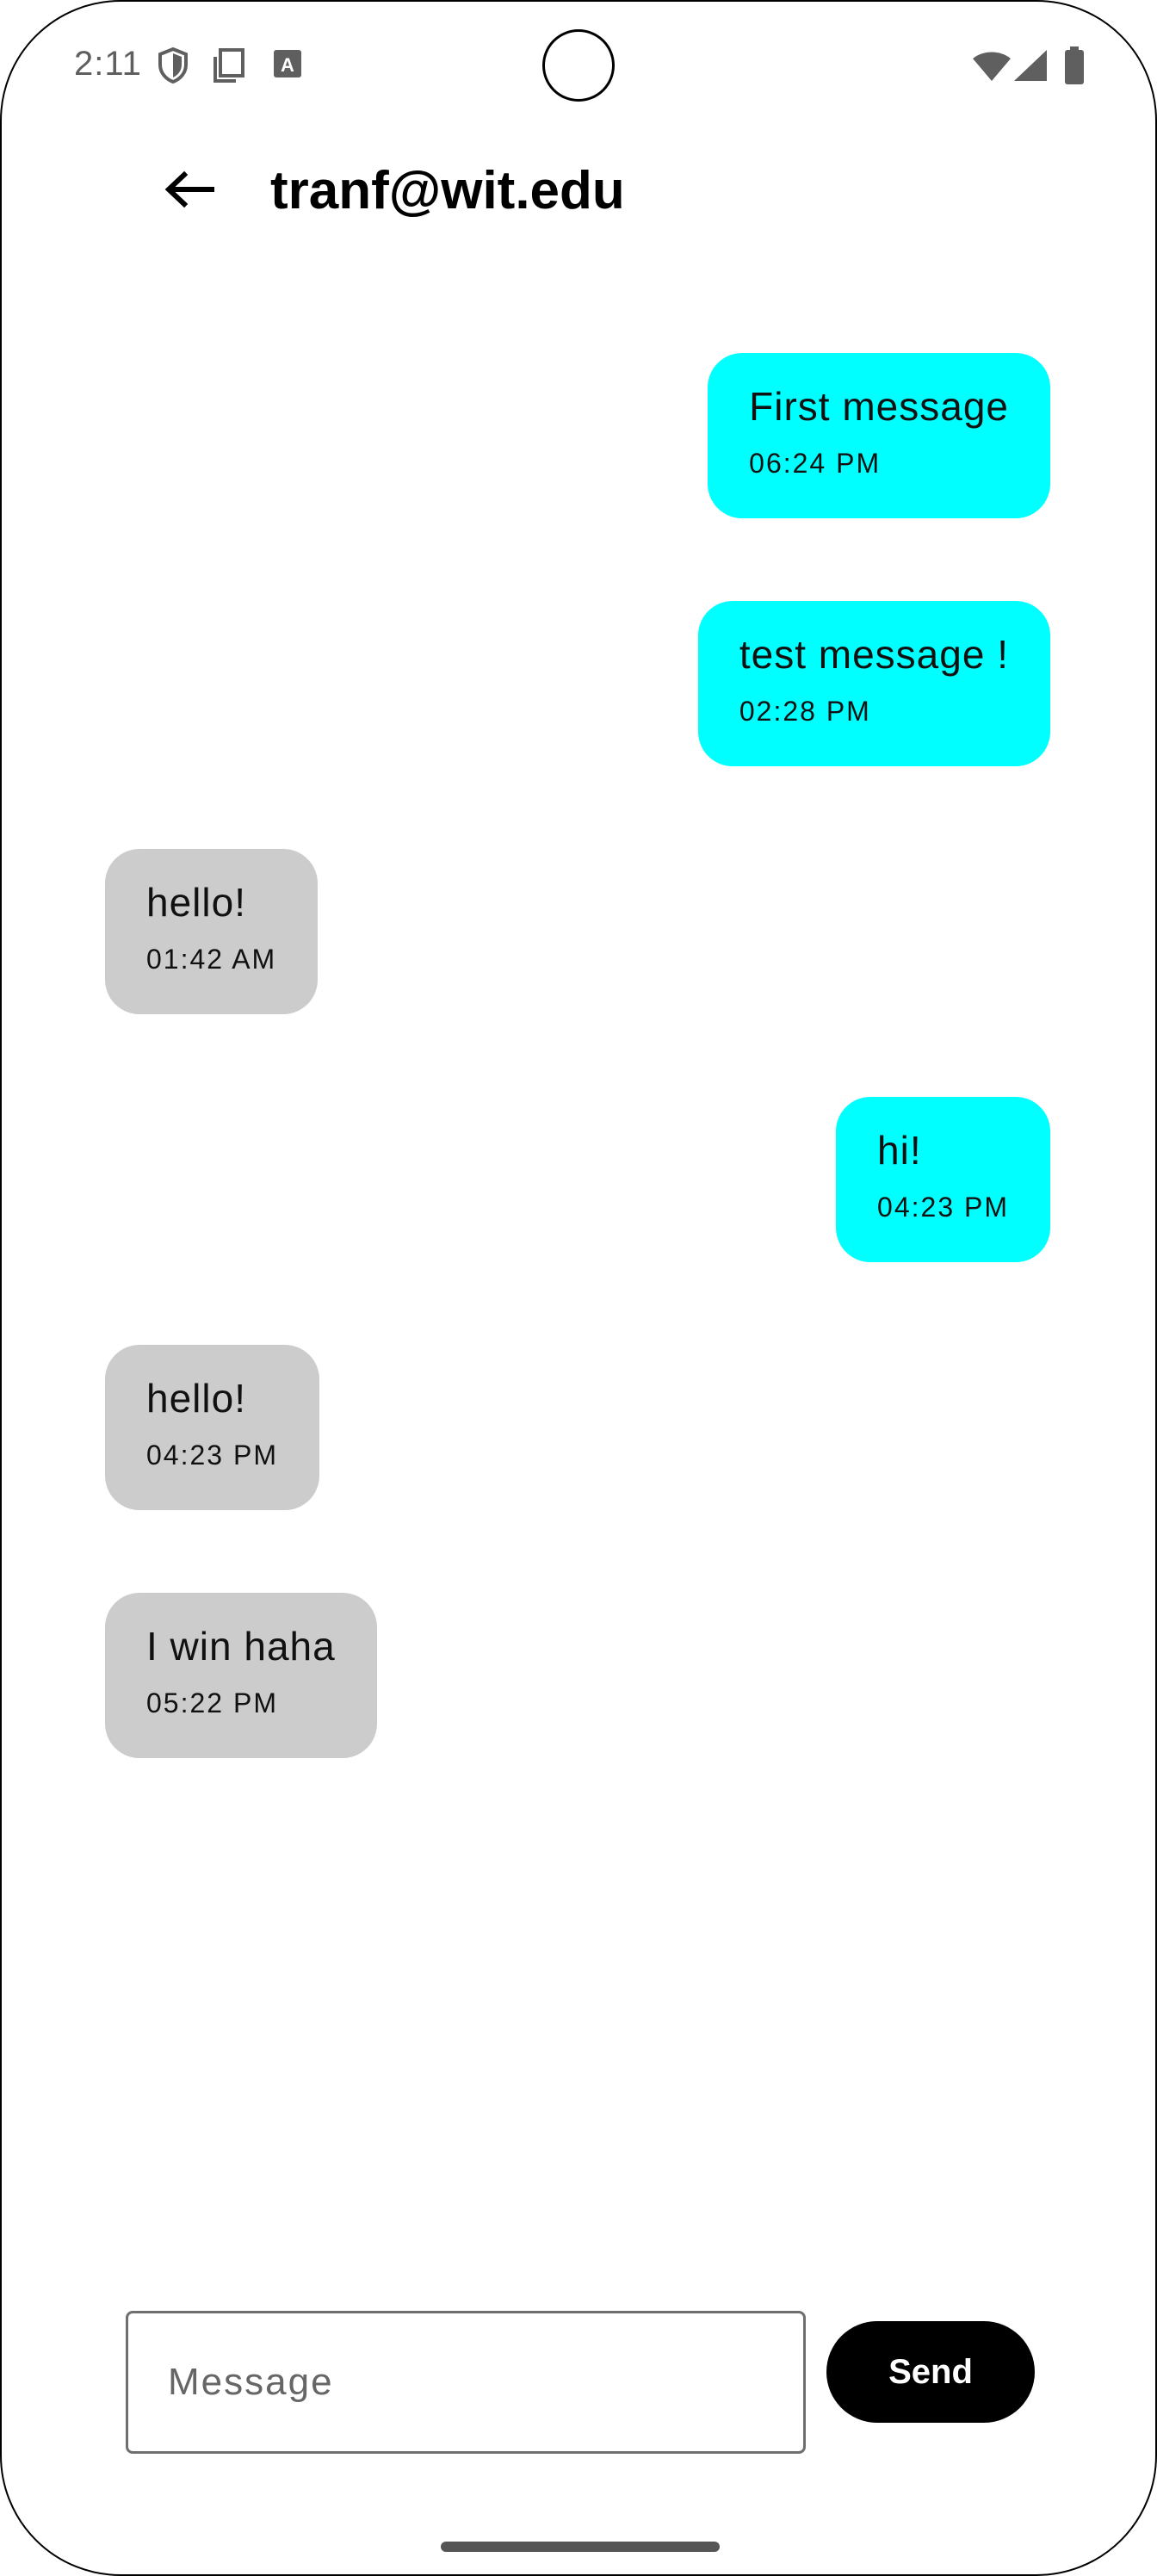 Image resolution: width=1157 pixels, height=2576 pixels. Describe the element at coordinates (108, 64) in the screenshot. I see `status-time: 2:11` at that location.